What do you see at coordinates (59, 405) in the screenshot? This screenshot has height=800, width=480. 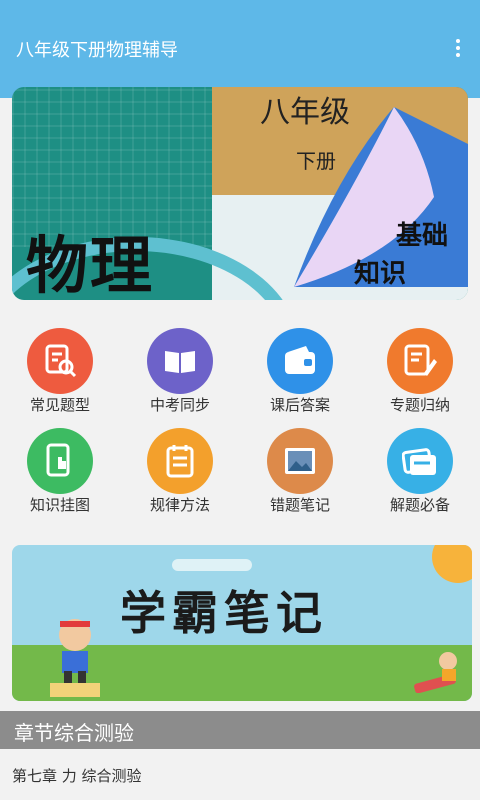 I see `menu-item-label: 常见题型` at bounding box center [59, 405].